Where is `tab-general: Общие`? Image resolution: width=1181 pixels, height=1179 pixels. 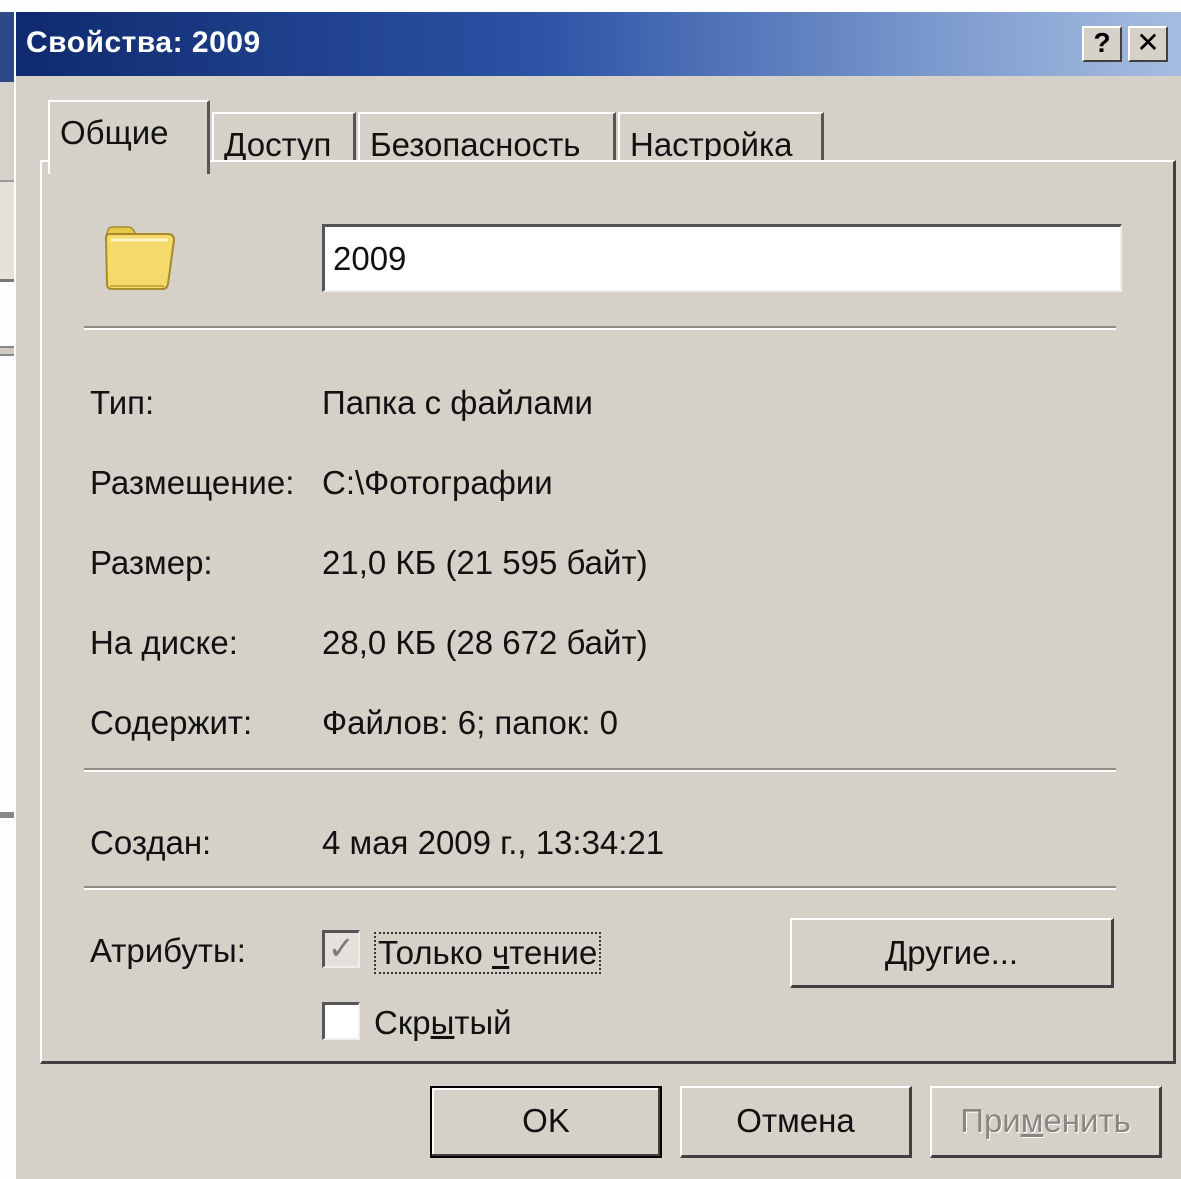 tab-general: Общие is located at coordinates (129, 137).